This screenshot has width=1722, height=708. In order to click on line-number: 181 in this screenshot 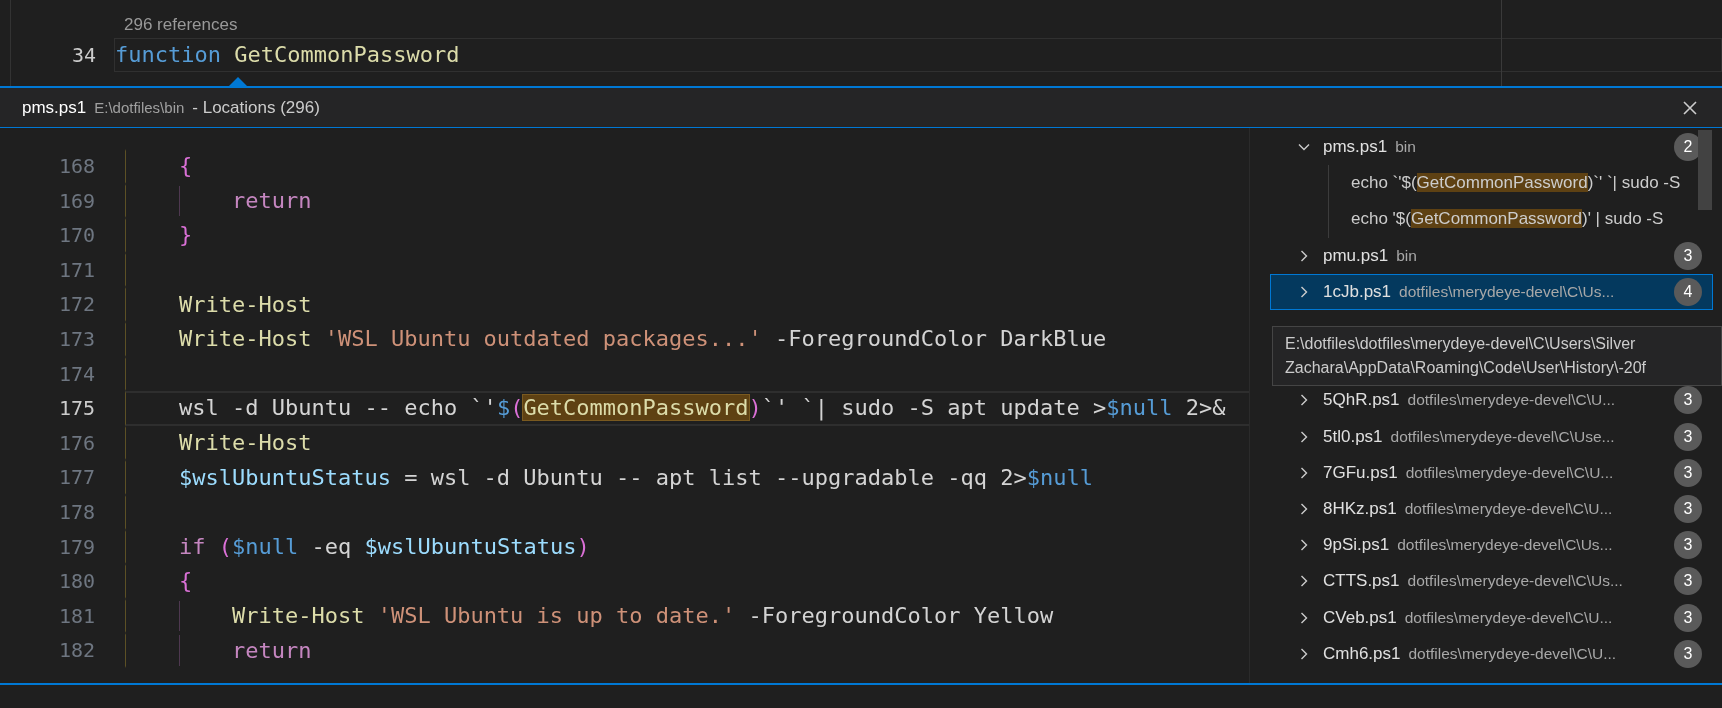, I will do `click(76, 616)`.